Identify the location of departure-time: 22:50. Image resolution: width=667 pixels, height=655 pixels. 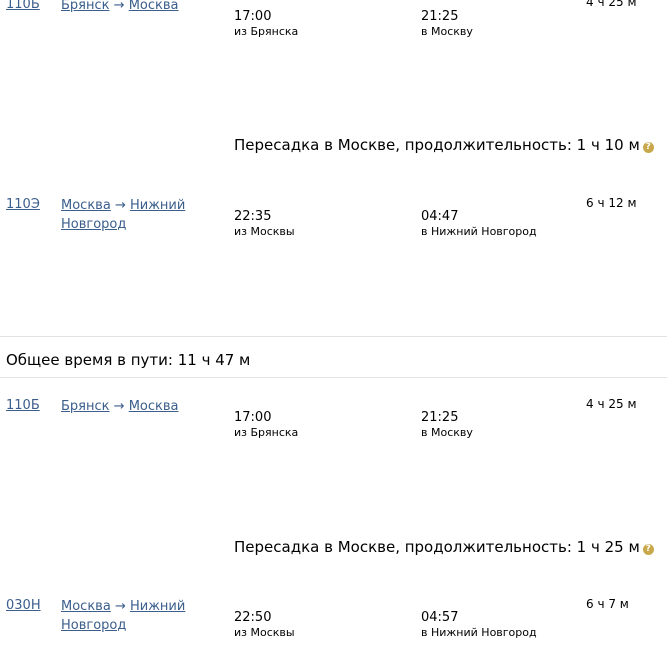
(253, 617).